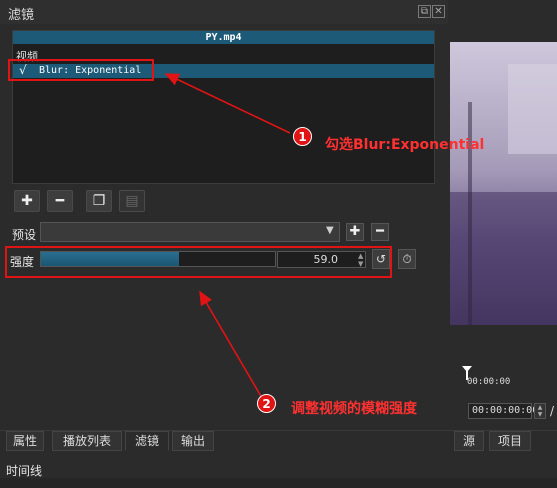  What do you see at coordinates (503, 183) in the screenshot?
I see `video-preview` at bounding box center [503, 183].